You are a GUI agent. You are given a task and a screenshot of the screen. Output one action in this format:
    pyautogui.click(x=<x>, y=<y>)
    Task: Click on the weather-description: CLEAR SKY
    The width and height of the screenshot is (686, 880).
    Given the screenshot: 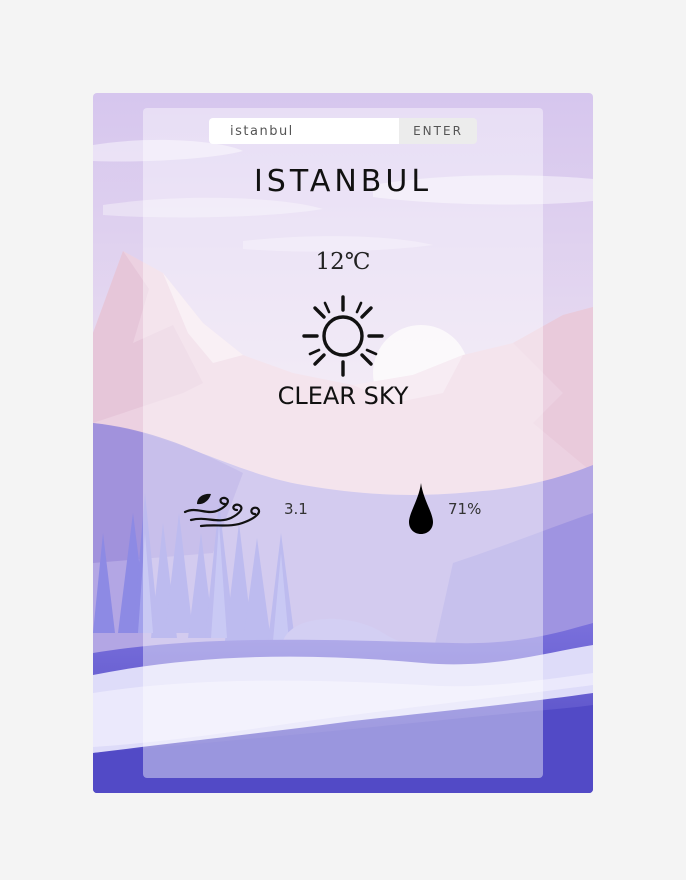 What is the action you would take?
    pyautogui.click(x=343, y=396)
    